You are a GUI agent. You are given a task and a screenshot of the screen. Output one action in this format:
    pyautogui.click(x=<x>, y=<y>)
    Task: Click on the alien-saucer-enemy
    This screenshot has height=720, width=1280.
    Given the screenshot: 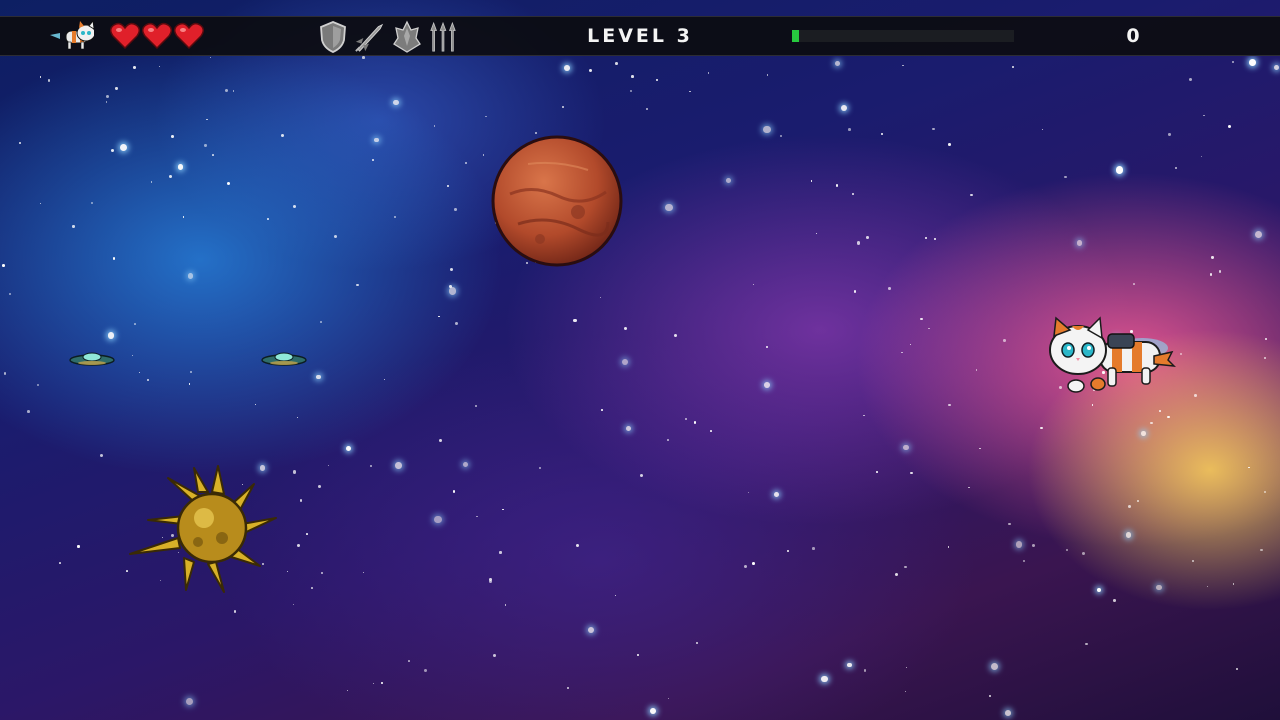 What is the action you would take?
    pyautogui.click(x=284, y=359)
    